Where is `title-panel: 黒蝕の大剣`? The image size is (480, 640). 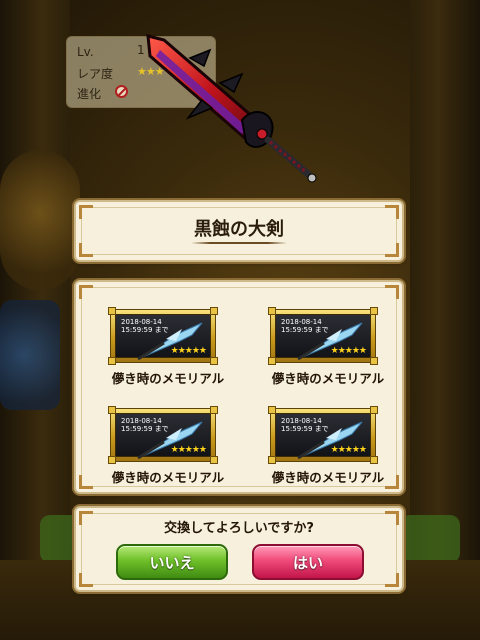 title-panel: 黒蝕の大剣 is located at coordinates (239, 231).